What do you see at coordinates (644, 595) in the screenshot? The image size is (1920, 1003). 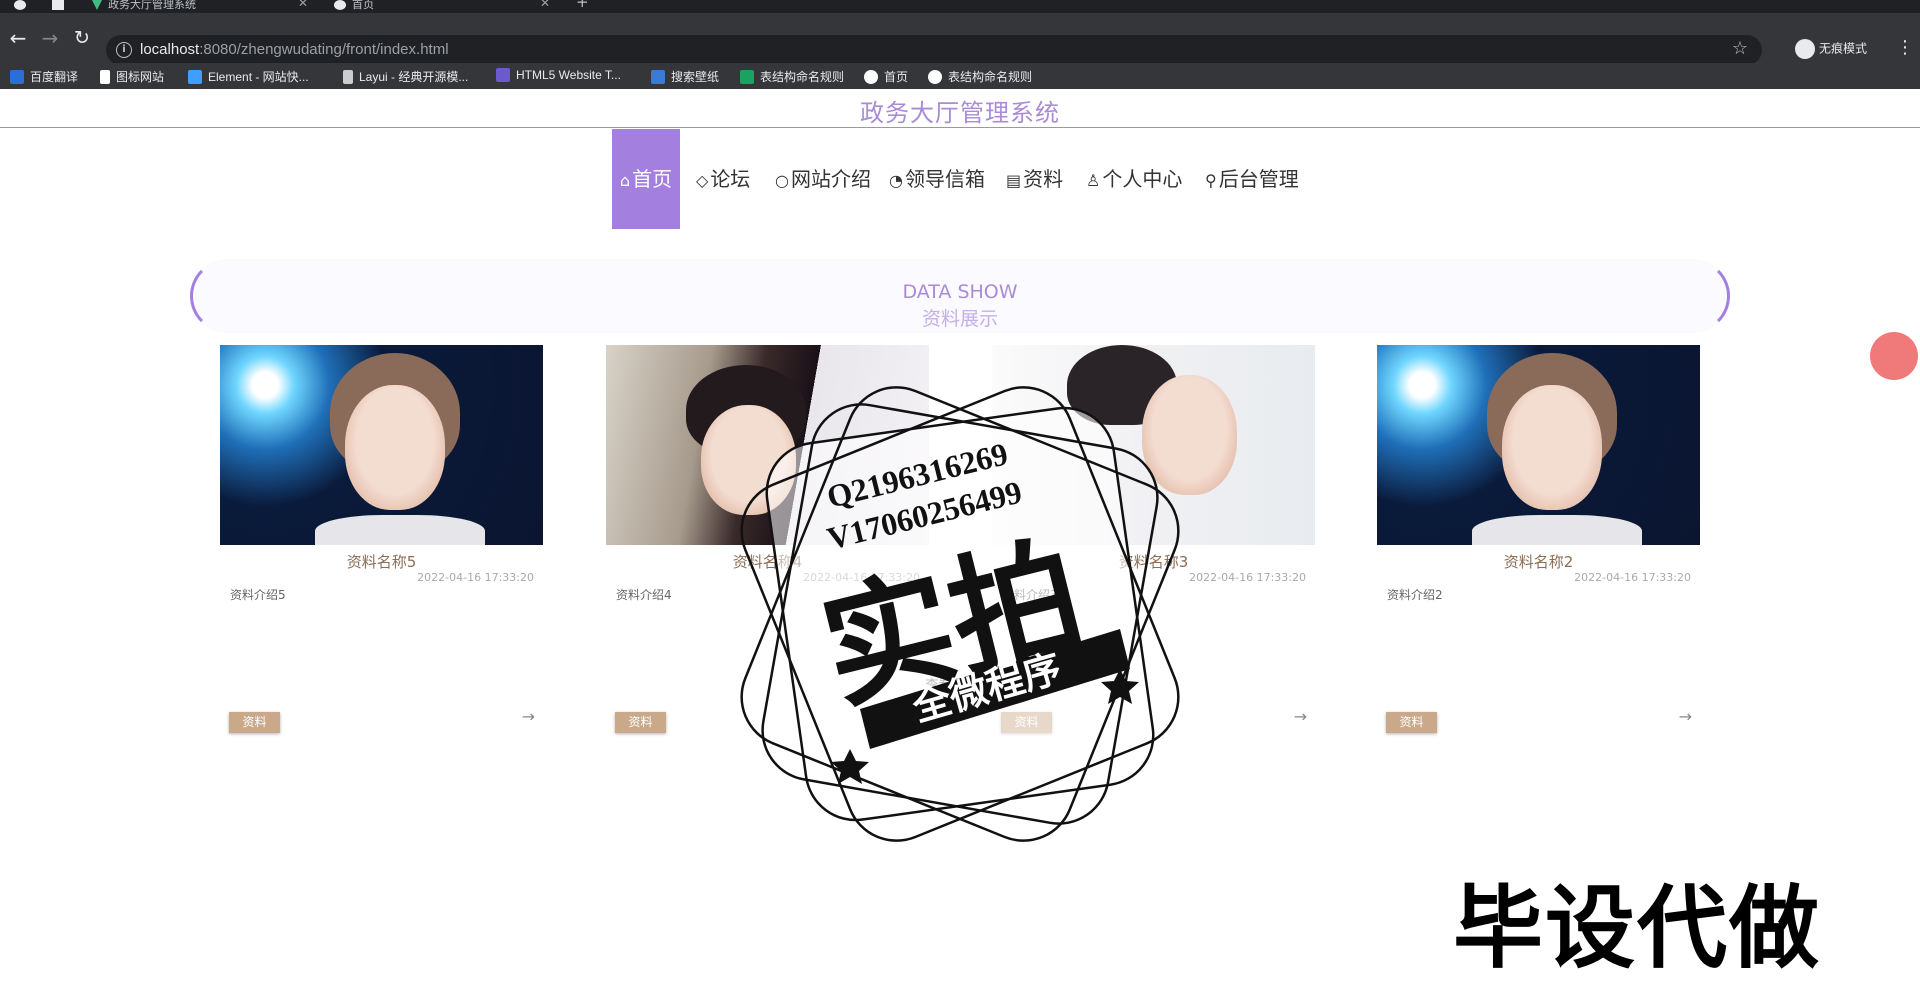 I see `card-intro: 资料介绍4` at bounding box center [644, 595].